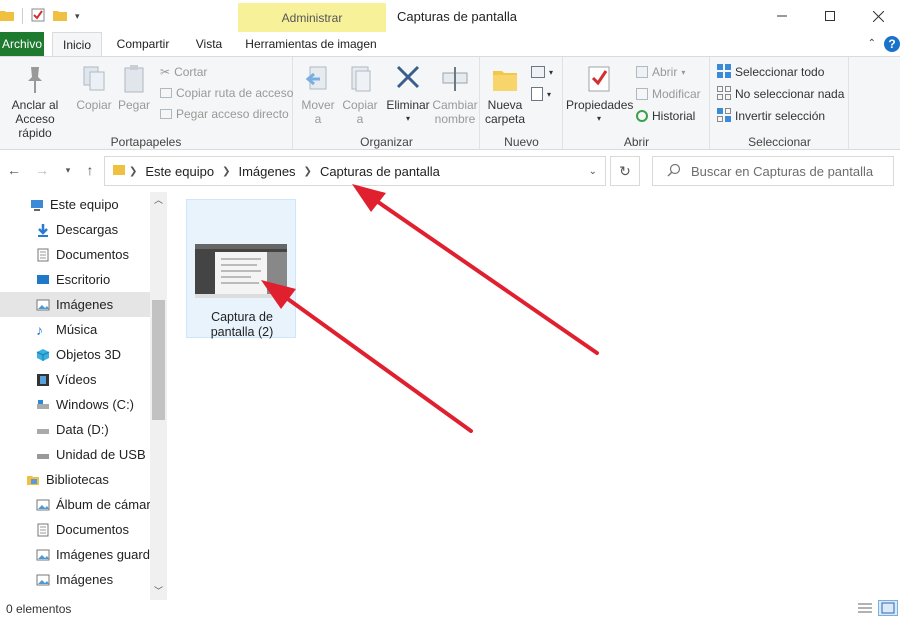  What do you see at coordinates (457, 16) in the screenshot?
I see `window-title: Capturas de pantalla` at bounding box center [457, 16].